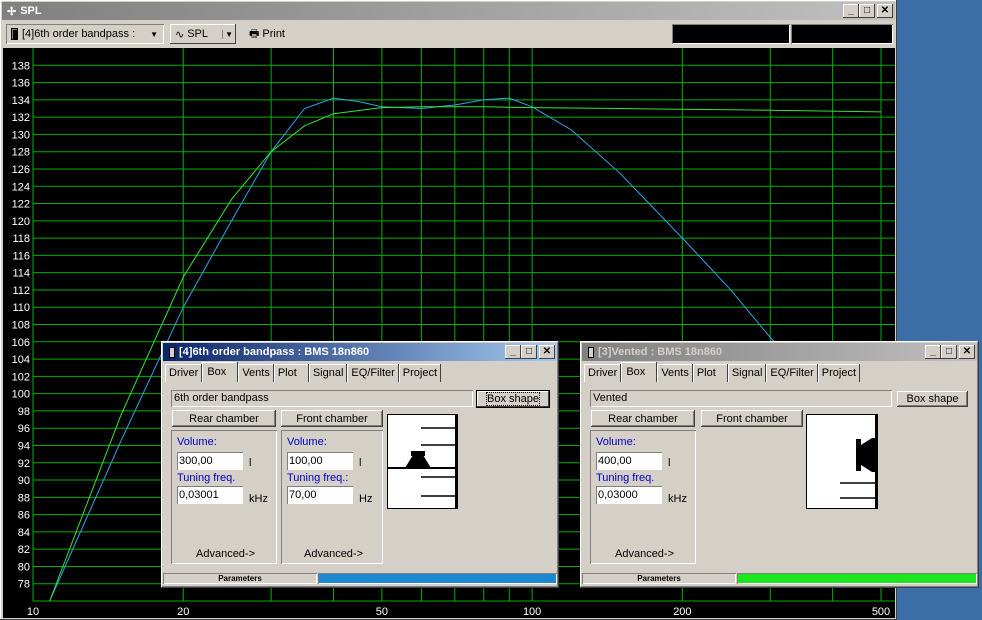 Image resolution: width=982 pixels, height=620 pixels. I want to click on y-tick-label: 126, so click(21, 170).